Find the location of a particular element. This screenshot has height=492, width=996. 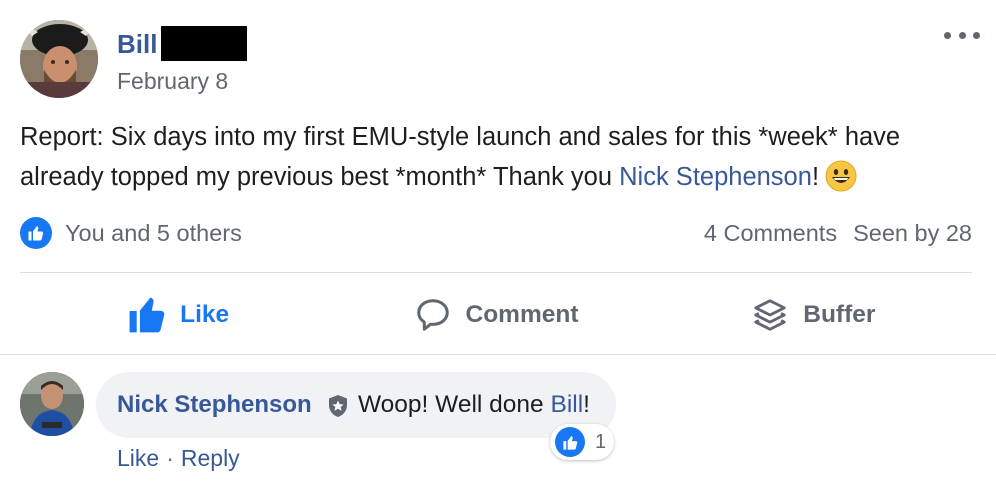

comment-like-count: 1 is located at coordinates (601, 441).